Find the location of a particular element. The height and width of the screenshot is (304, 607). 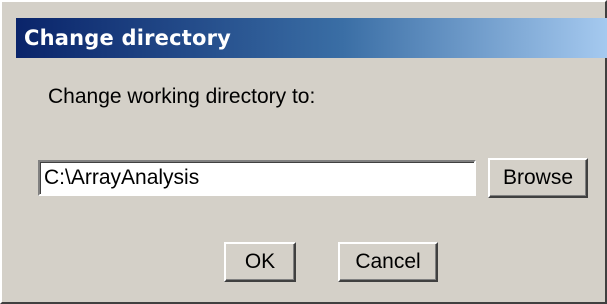

title-bar: Change directory is located at coordinates (311, 38).